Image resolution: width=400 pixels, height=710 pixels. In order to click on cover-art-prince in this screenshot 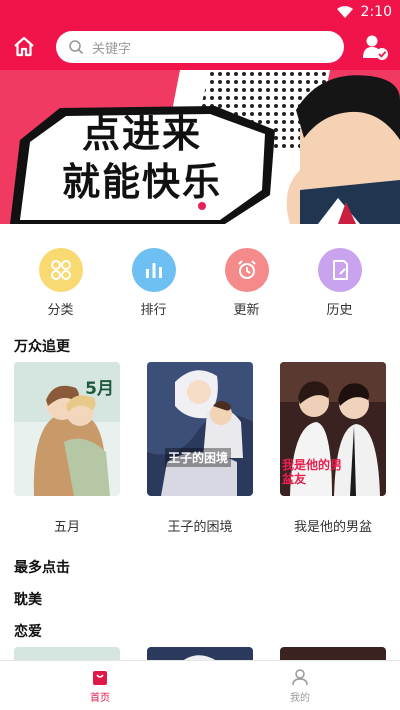, I will do `click(200, 429)`.